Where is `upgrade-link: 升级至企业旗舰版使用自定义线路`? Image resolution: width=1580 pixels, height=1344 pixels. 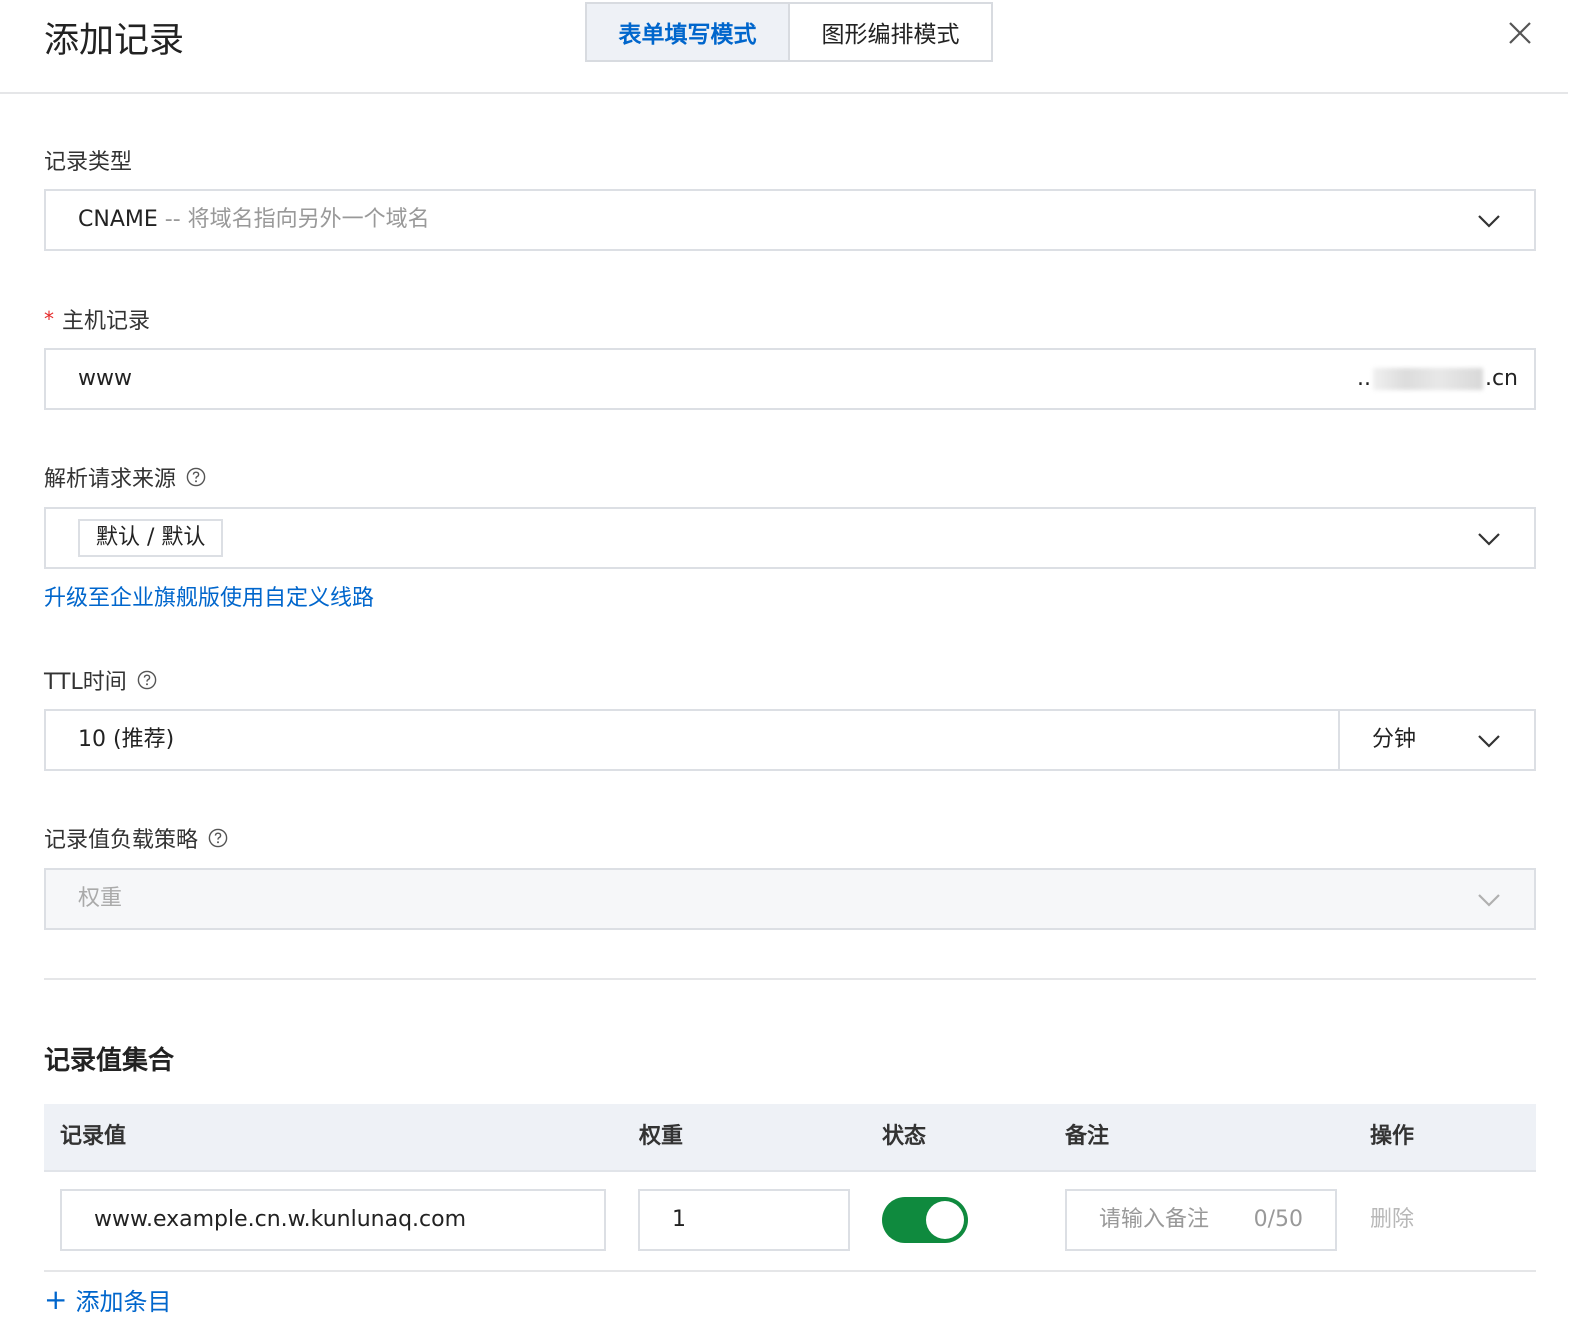
upgrade-link: 升级至企业旗舰版使用自定义线路 is located at coordinates (209, 596).